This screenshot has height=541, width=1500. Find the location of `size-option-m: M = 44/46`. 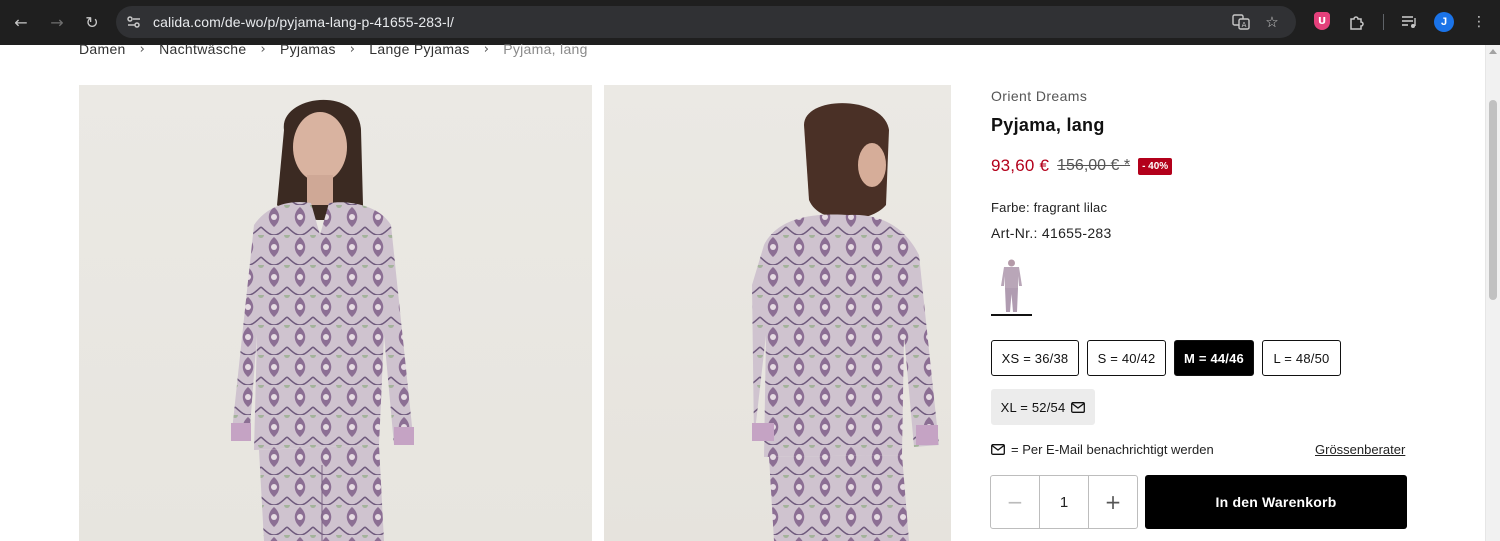

size-option-m: M = 44/46 is located at coordinates (1214, 358).